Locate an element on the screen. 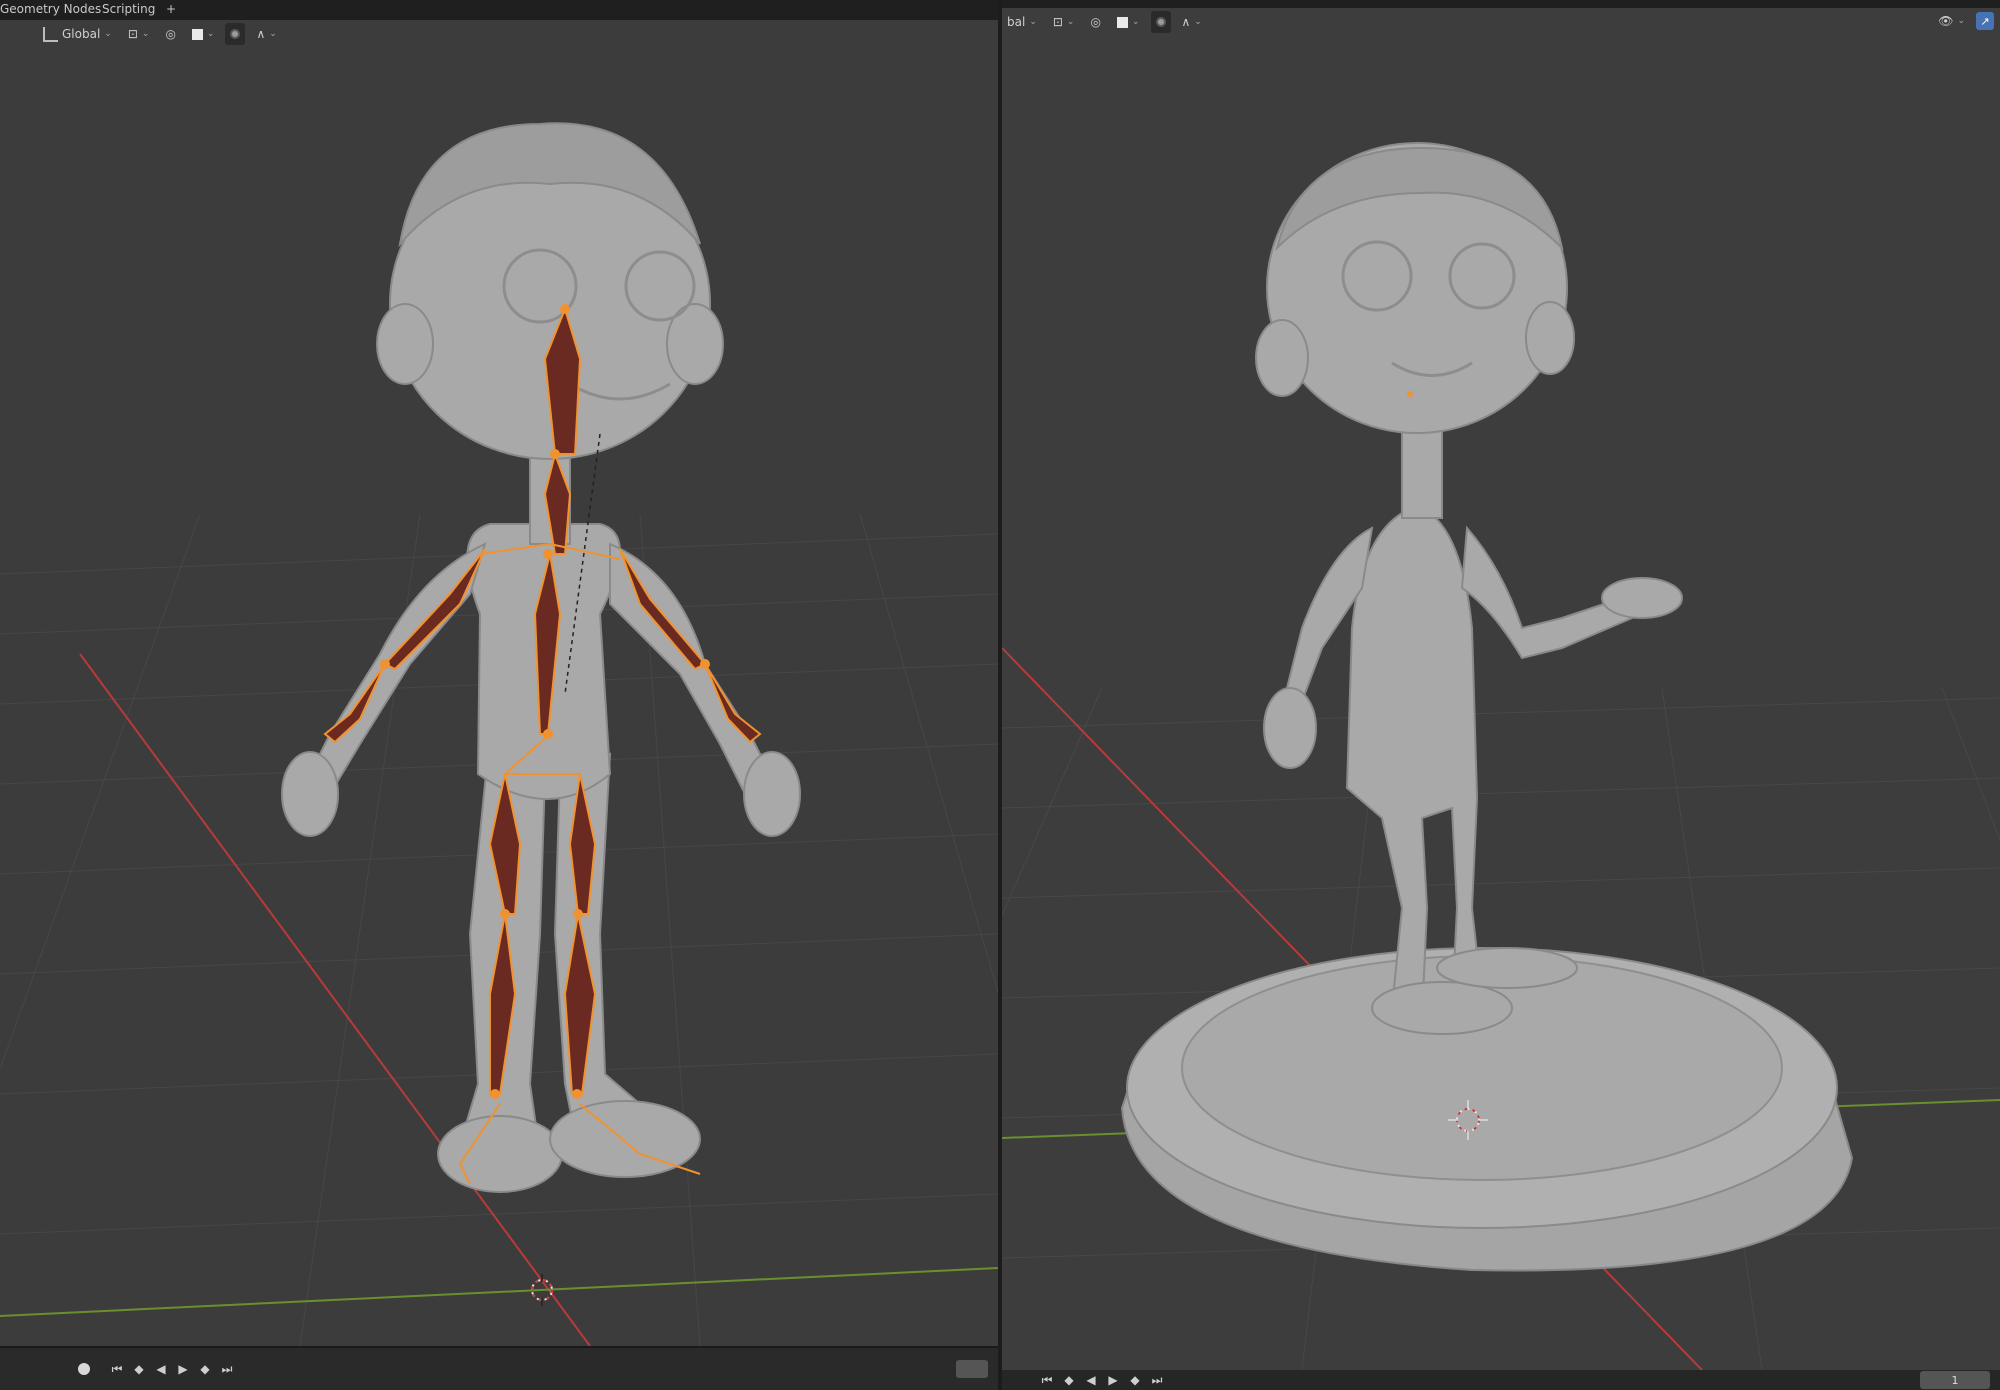 The width and height of the screenshot is (2000, 1390). current-frame-field is located at coordinates (972, 1369).